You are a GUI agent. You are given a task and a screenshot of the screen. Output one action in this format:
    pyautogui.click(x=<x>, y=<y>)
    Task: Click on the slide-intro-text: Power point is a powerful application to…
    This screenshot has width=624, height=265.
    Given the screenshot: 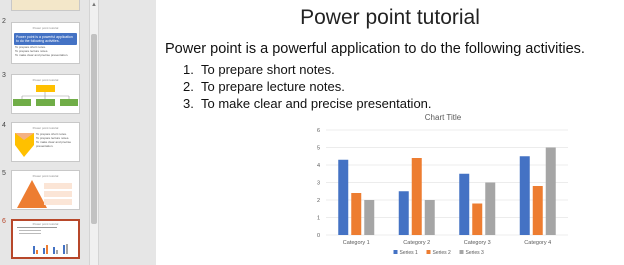 What is the action you would take?
    pyautogui.click(x=375, y=49)
    